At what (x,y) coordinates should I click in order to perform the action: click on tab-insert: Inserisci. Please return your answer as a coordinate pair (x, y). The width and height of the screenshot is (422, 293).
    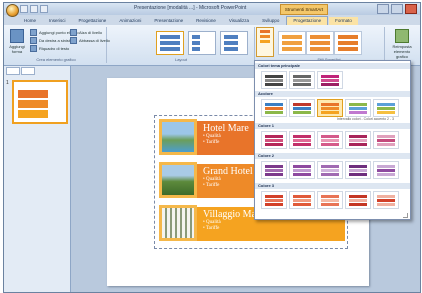
    Looking at the image, I should click on (57, 21).